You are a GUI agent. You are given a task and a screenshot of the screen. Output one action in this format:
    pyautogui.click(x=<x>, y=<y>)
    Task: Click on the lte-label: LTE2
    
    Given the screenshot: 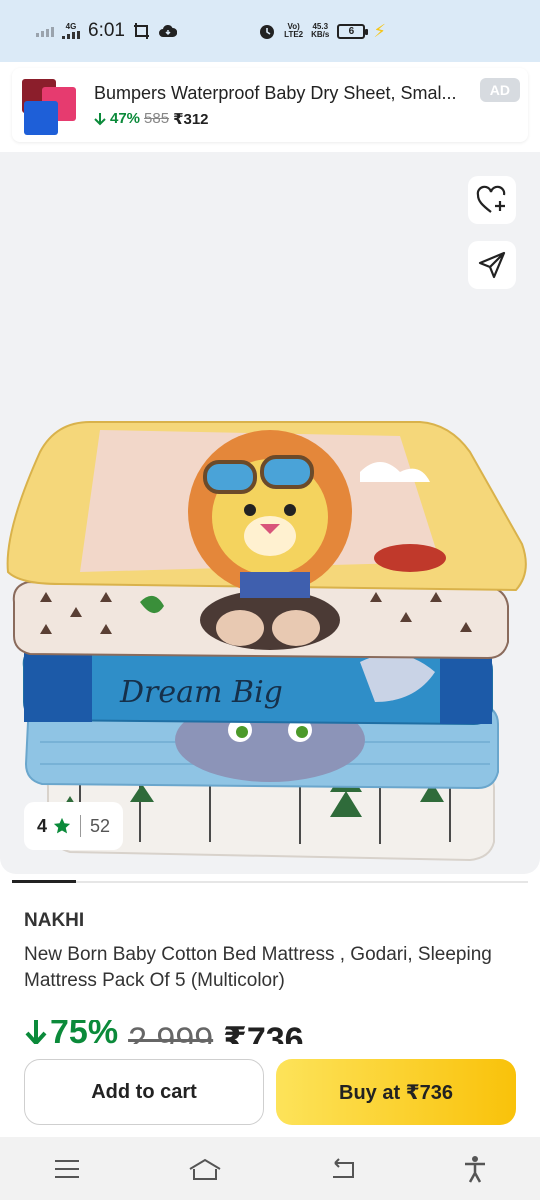 What is the action you would take?
    pyautogui.click(x=294, y=34)
    